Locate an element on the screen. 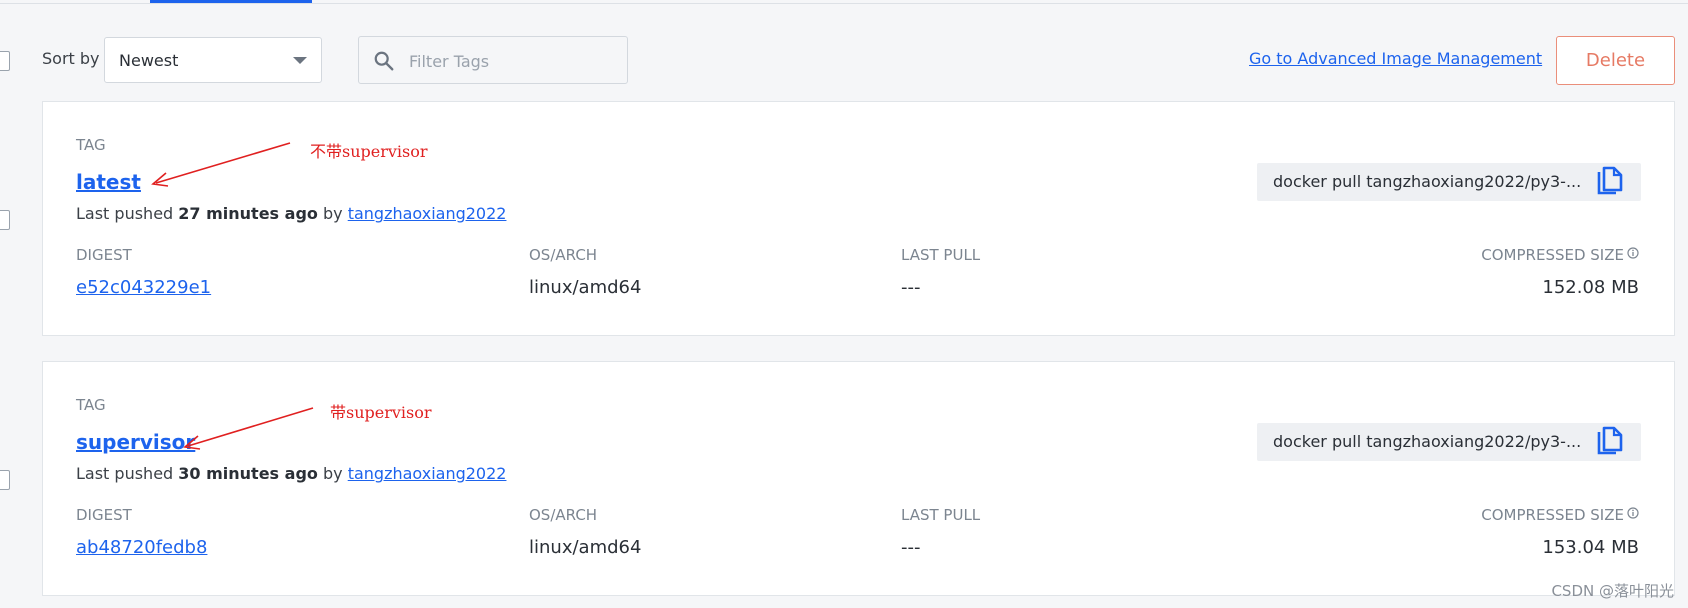 The width and height of the screenshot is (1688, 608). pushed-time: 27 minutes ago is located at coordinates (248, 213).